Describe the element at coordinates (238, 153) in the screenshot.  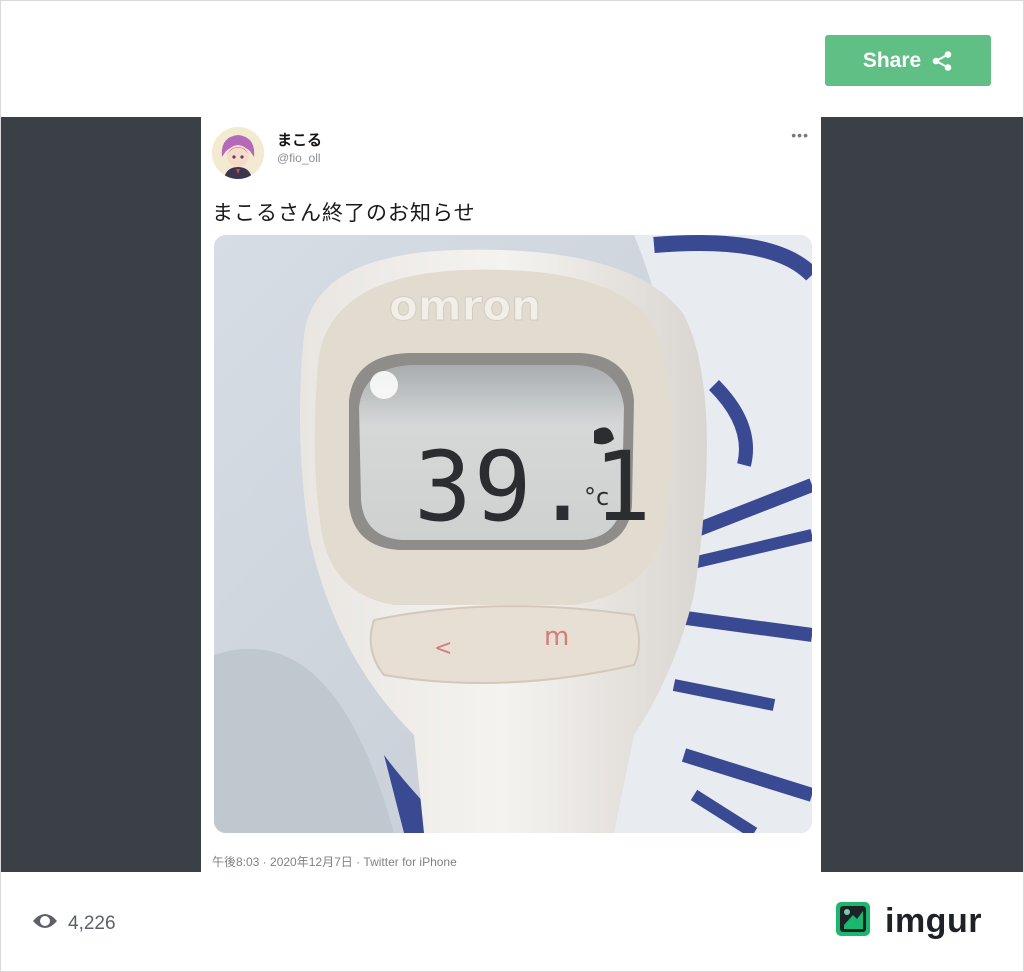
I see `avatar` at that location.